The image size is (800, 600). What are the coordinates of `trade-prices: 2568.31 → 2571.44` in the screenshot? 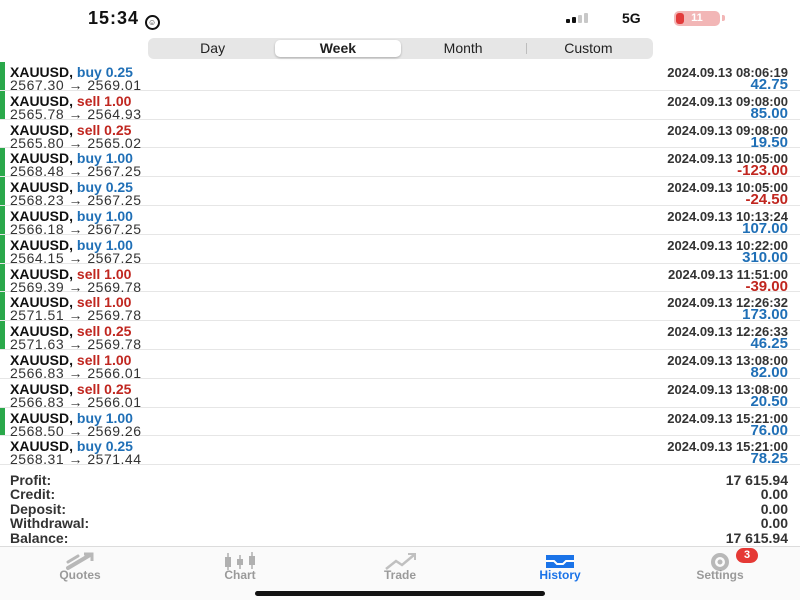 It's located at (76, 459).